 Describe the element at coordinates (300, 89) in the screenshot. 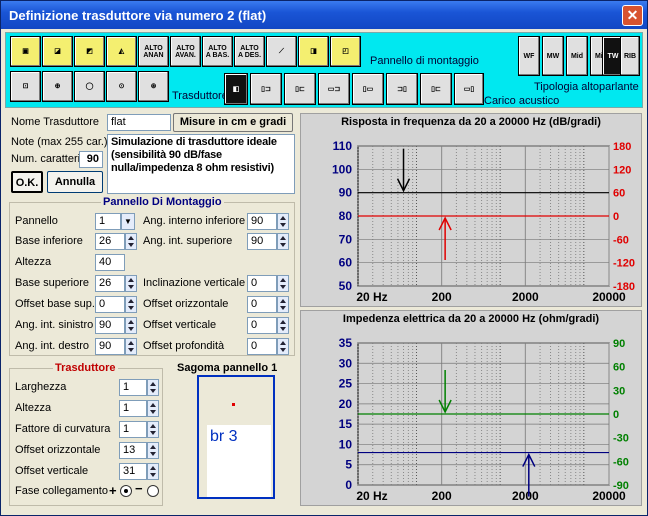

I see `load-button-3: ▯⊏` at that location.